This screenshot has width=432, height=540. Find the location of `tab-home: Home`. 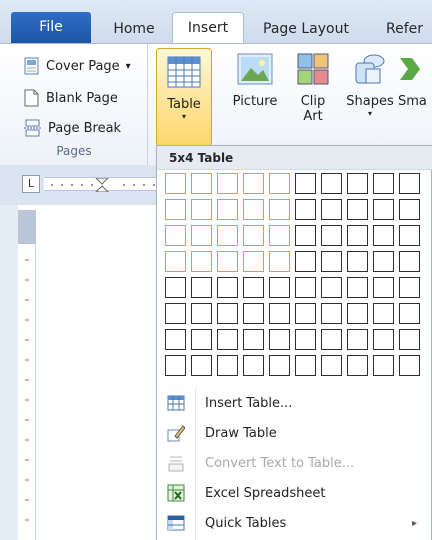

tab-home: Home is located at coordinates (134, 29).